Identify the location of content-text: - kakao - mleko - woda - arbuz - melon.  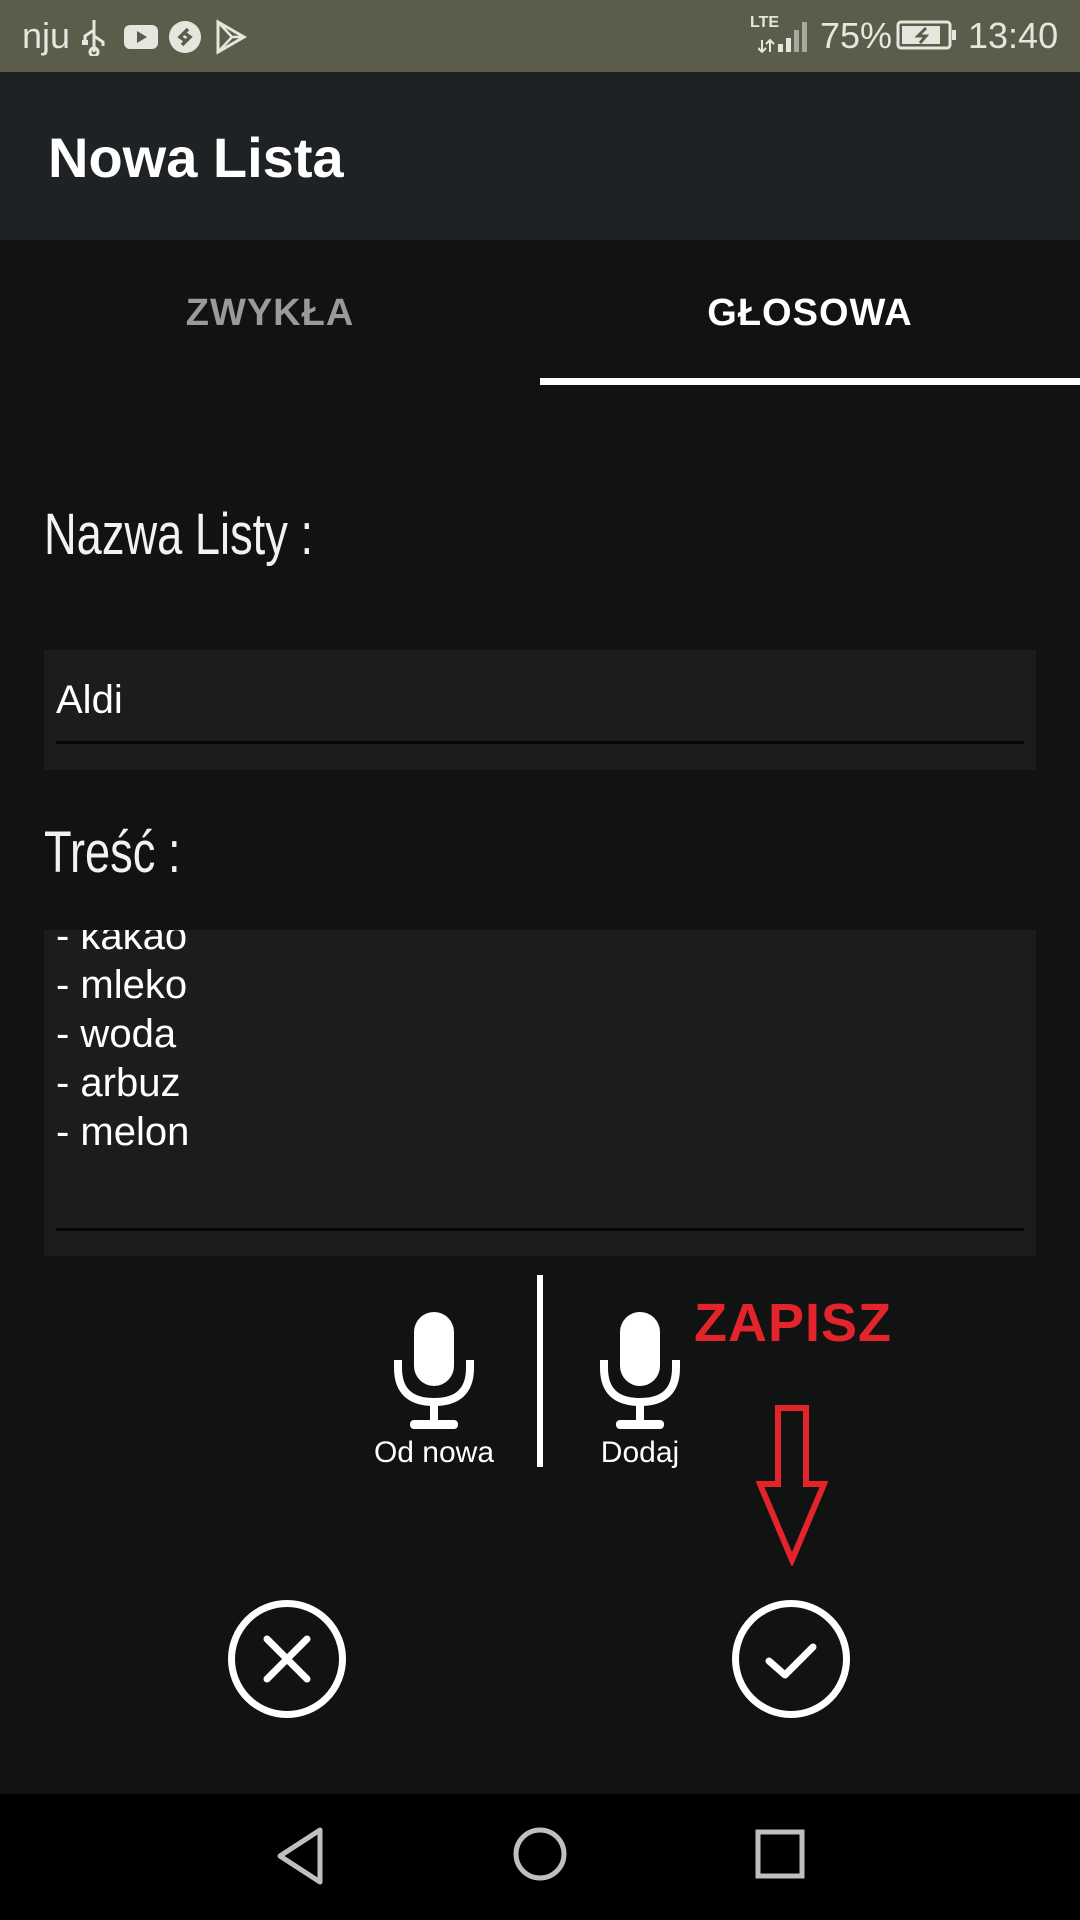
(122, 1043).